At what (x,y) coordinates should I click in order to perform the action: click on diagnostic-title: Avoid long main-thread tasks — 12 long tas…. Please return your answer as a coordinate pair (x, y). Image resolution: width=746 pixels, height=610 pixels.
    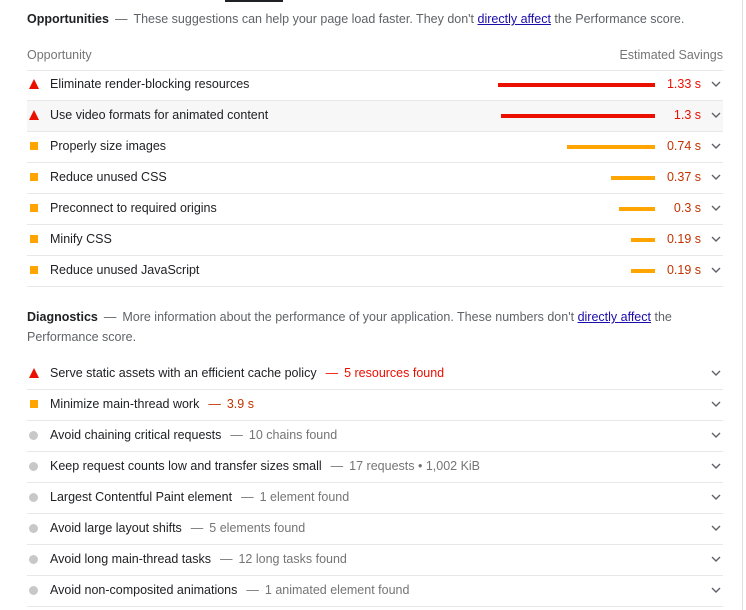
    Looking at the image, I should click on (198, 559).